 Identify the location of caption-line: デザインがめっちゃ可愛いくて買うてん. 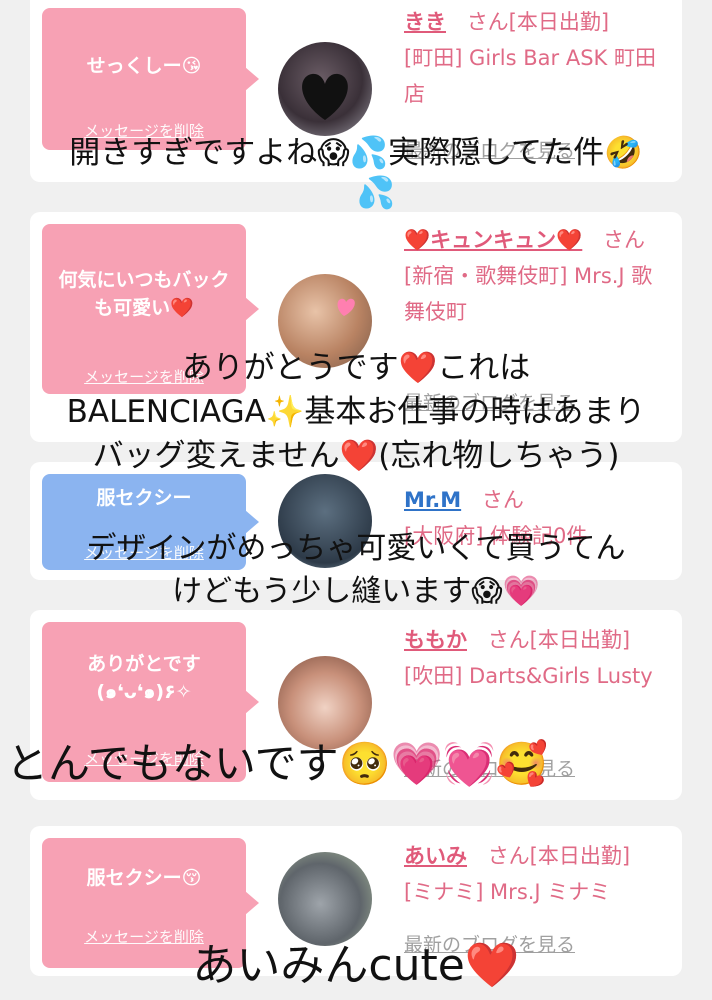
(356, 548).